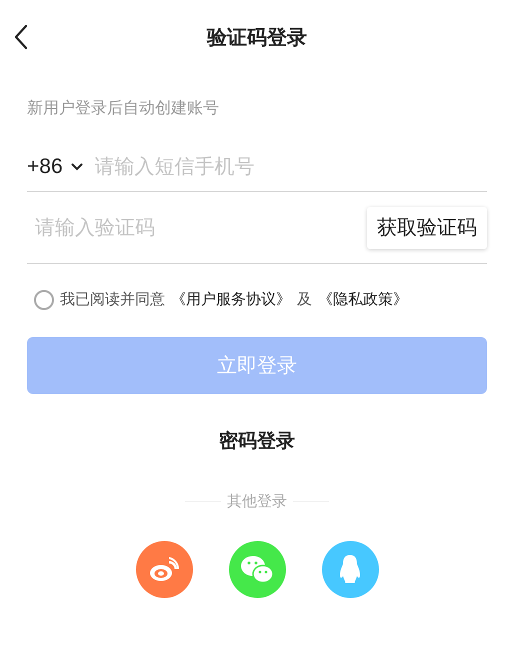 The height and width of the screenshot is (654, 514). I want to click on page-title: 验证码登录, so click(257, 38).